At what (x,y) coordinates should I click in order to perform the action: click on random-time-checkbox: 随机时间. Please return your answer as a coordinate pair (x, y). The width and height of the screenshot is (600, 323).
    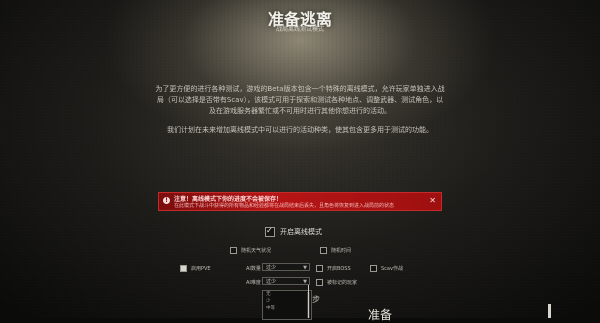
    Looking at the image, I should click on (335, 250).